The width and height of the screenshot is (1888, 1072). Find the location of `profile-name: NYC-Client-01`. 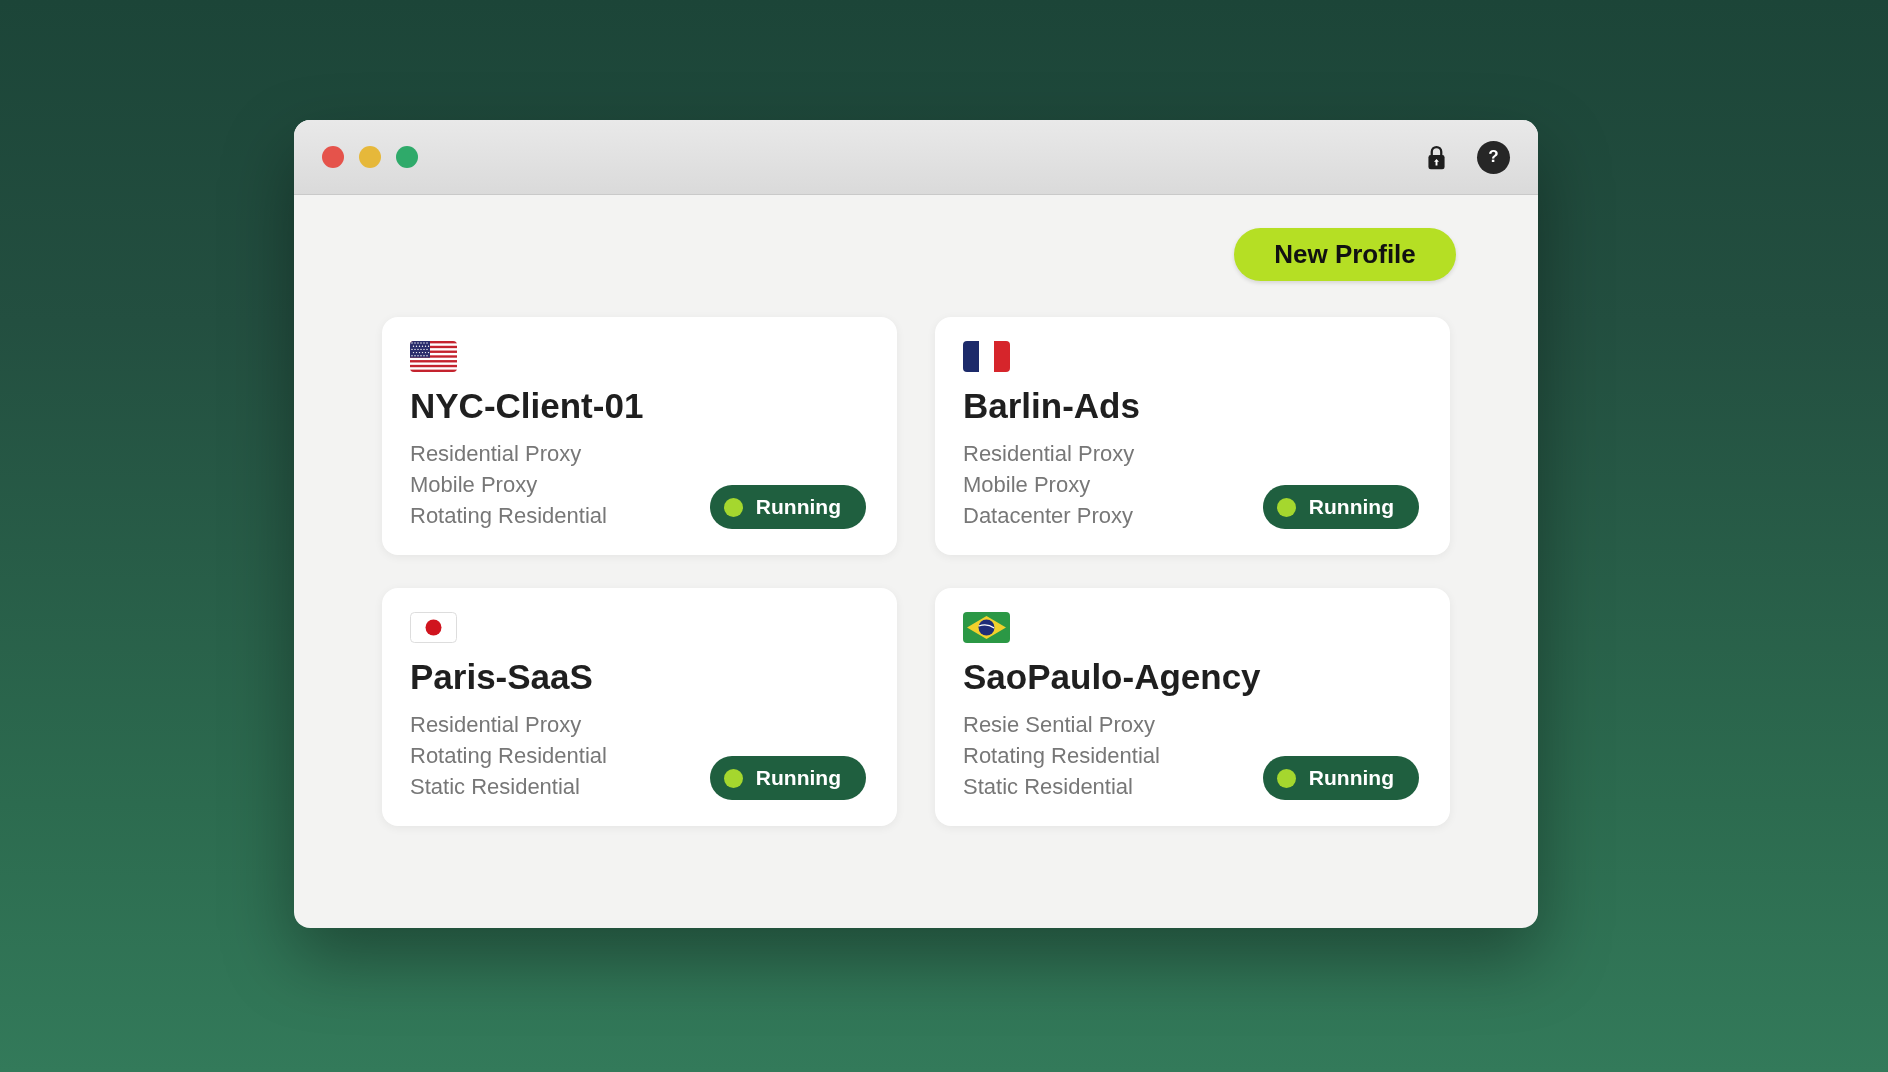

profile-name: NYC-Client-01 is located at coordinates (527, 406).